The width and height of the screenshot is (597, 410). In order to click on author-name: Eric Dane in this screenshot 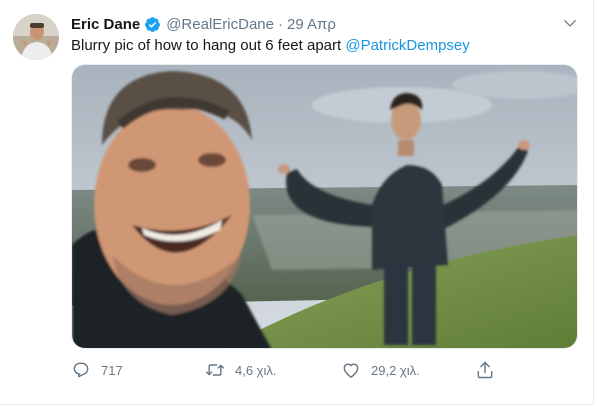, I will do `click(105, 24)`.